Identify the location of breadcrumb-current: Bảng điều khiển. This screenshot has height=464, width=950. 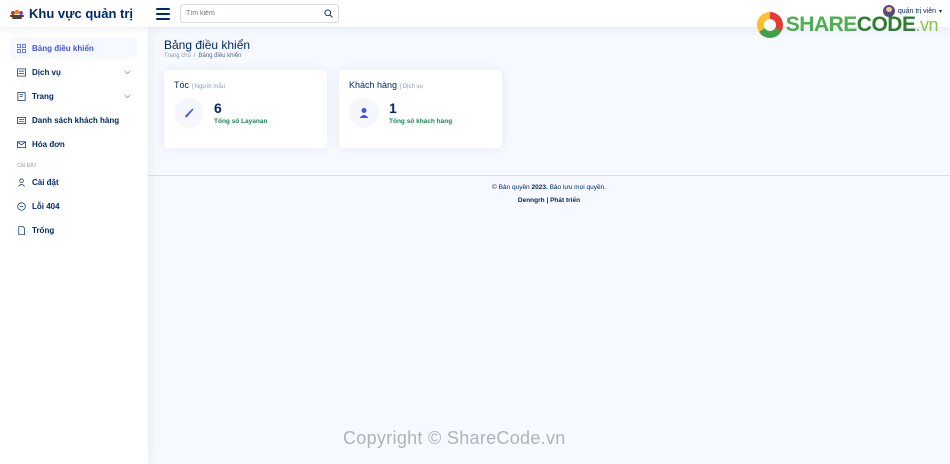
(220, 56).